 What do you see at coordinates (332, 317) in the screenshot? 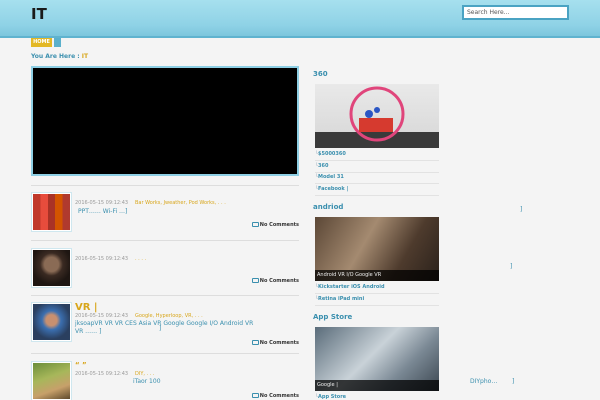
I see `sidebar-heading: App Store` at bounding box center [332, 317].